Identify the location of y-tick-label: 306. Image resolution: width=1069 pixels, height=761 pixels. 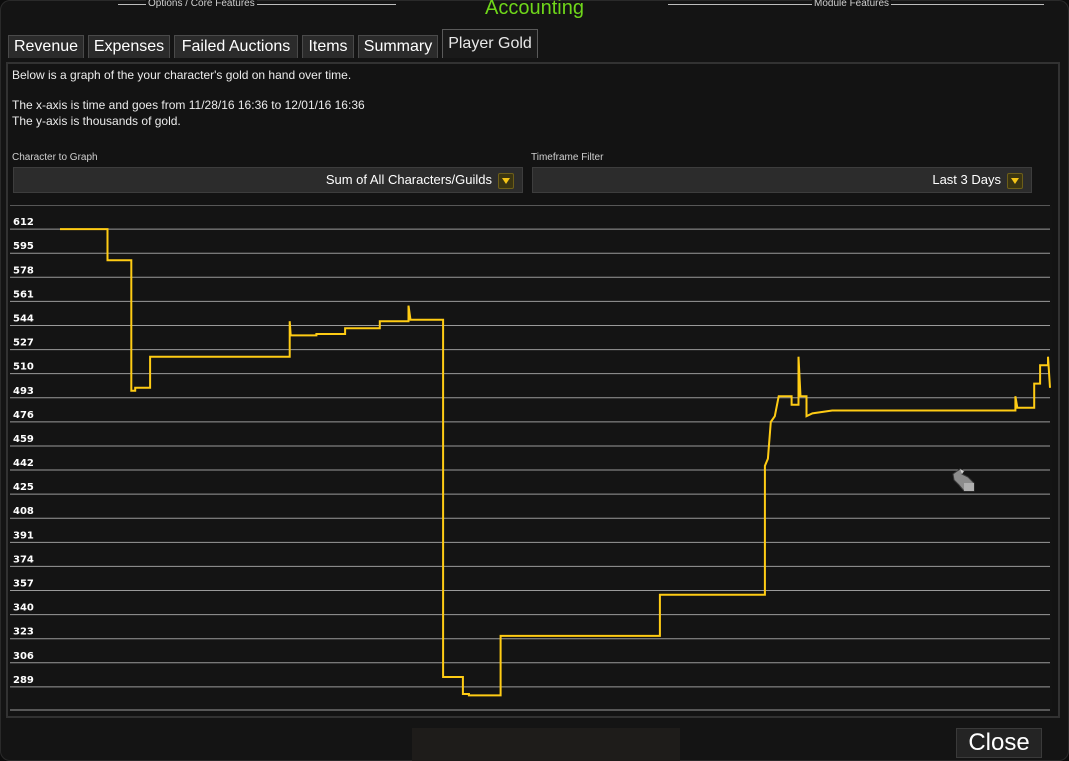
(23, 656).